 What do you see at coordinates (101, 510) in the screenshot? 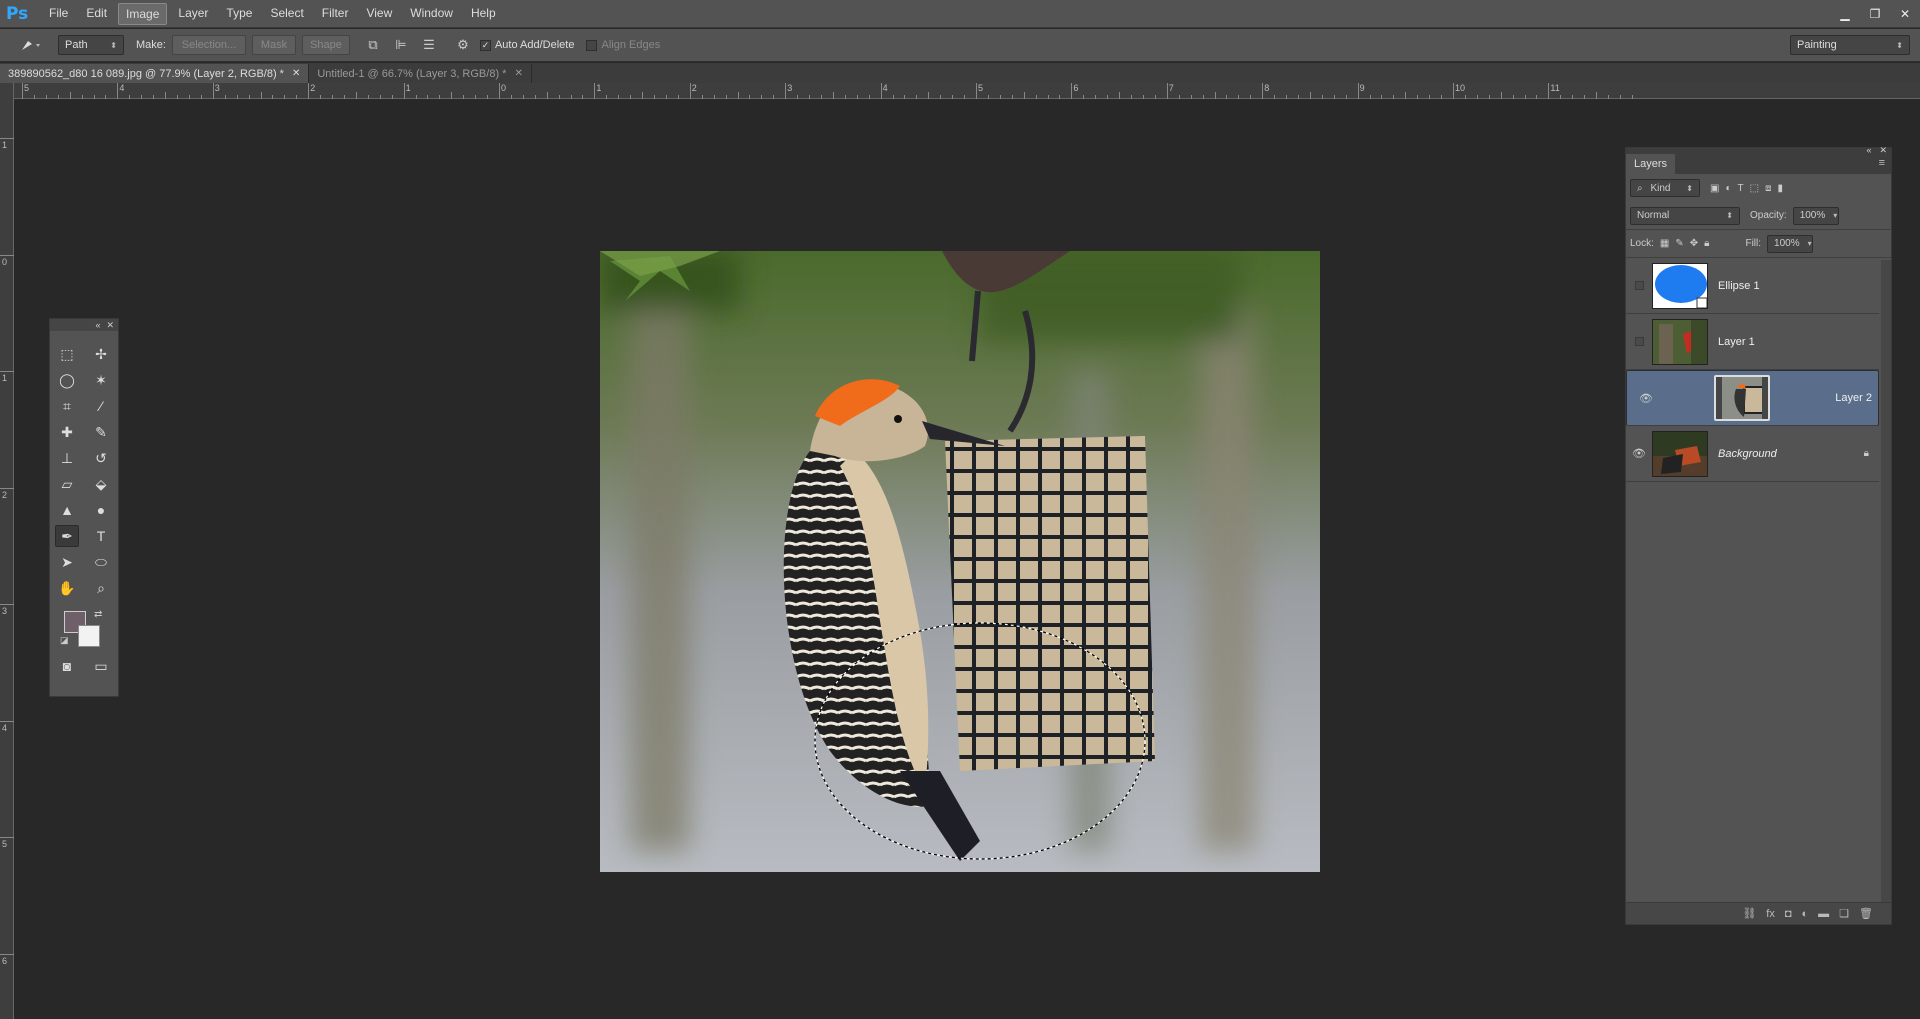
I see `dodge-icon: ●` at bounding box center [101, 510].